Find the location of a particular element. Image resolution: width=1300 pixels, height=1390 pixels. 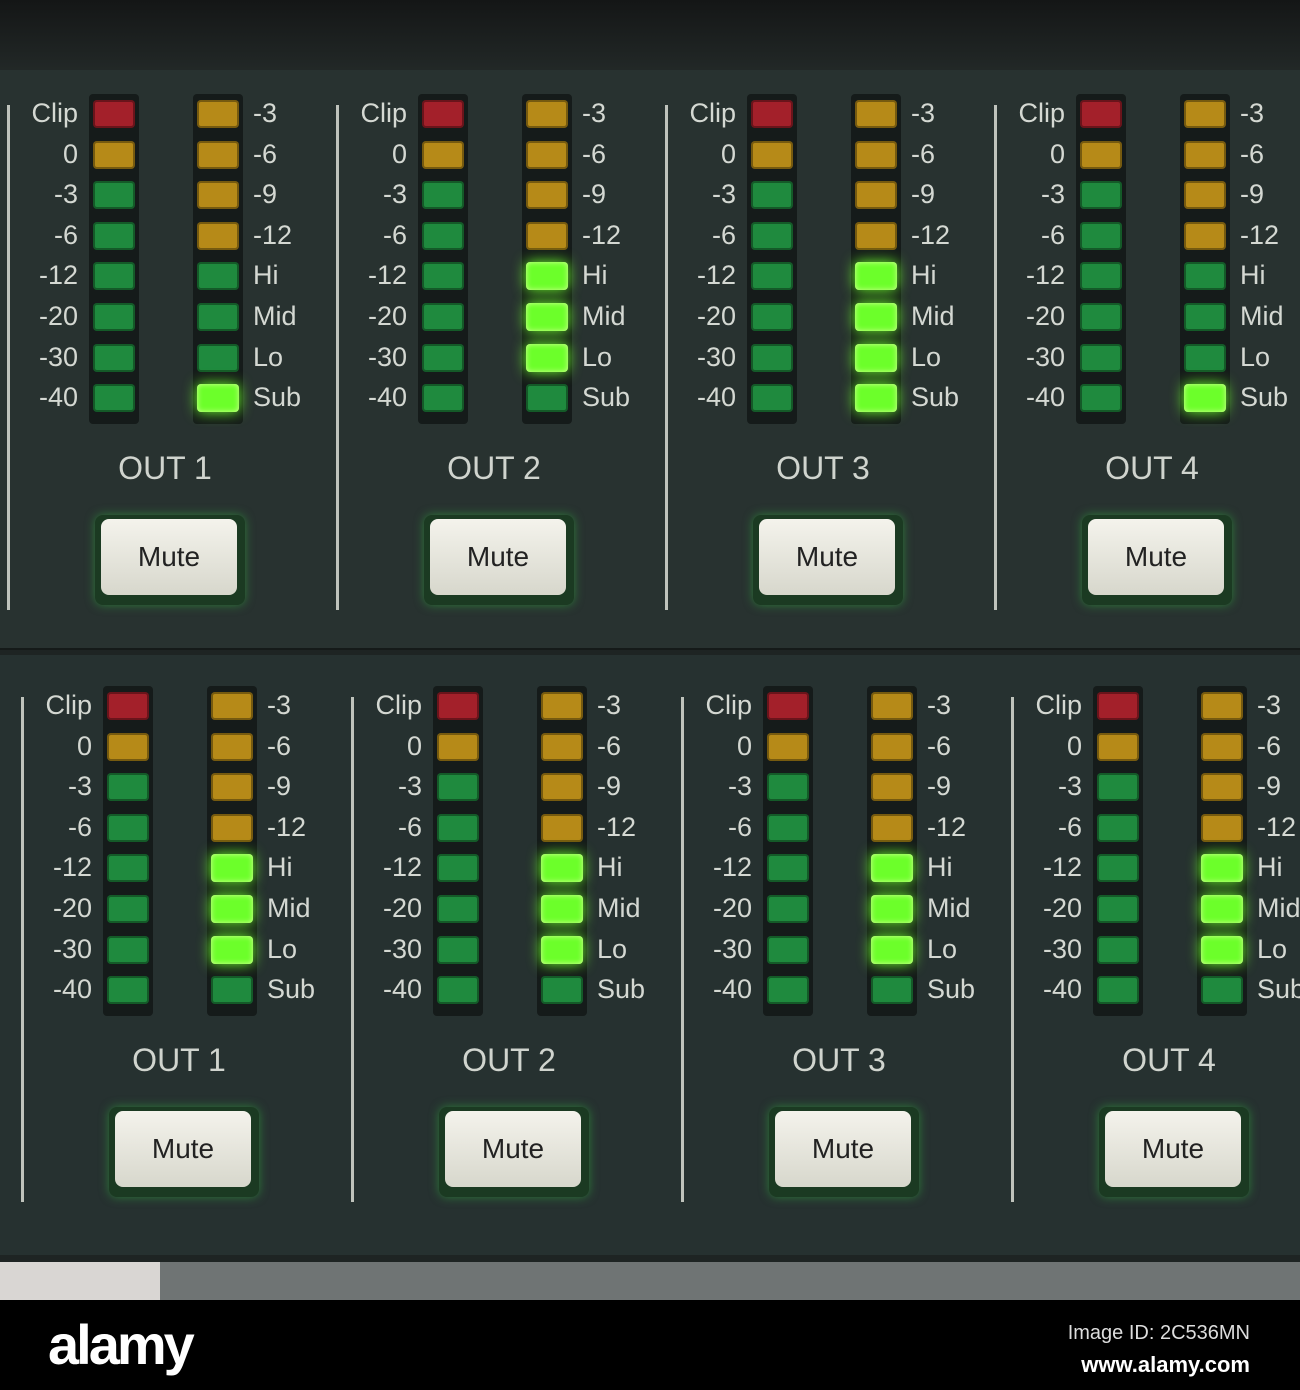

left-meter-label: -40 is located at coordinates (58, 397).